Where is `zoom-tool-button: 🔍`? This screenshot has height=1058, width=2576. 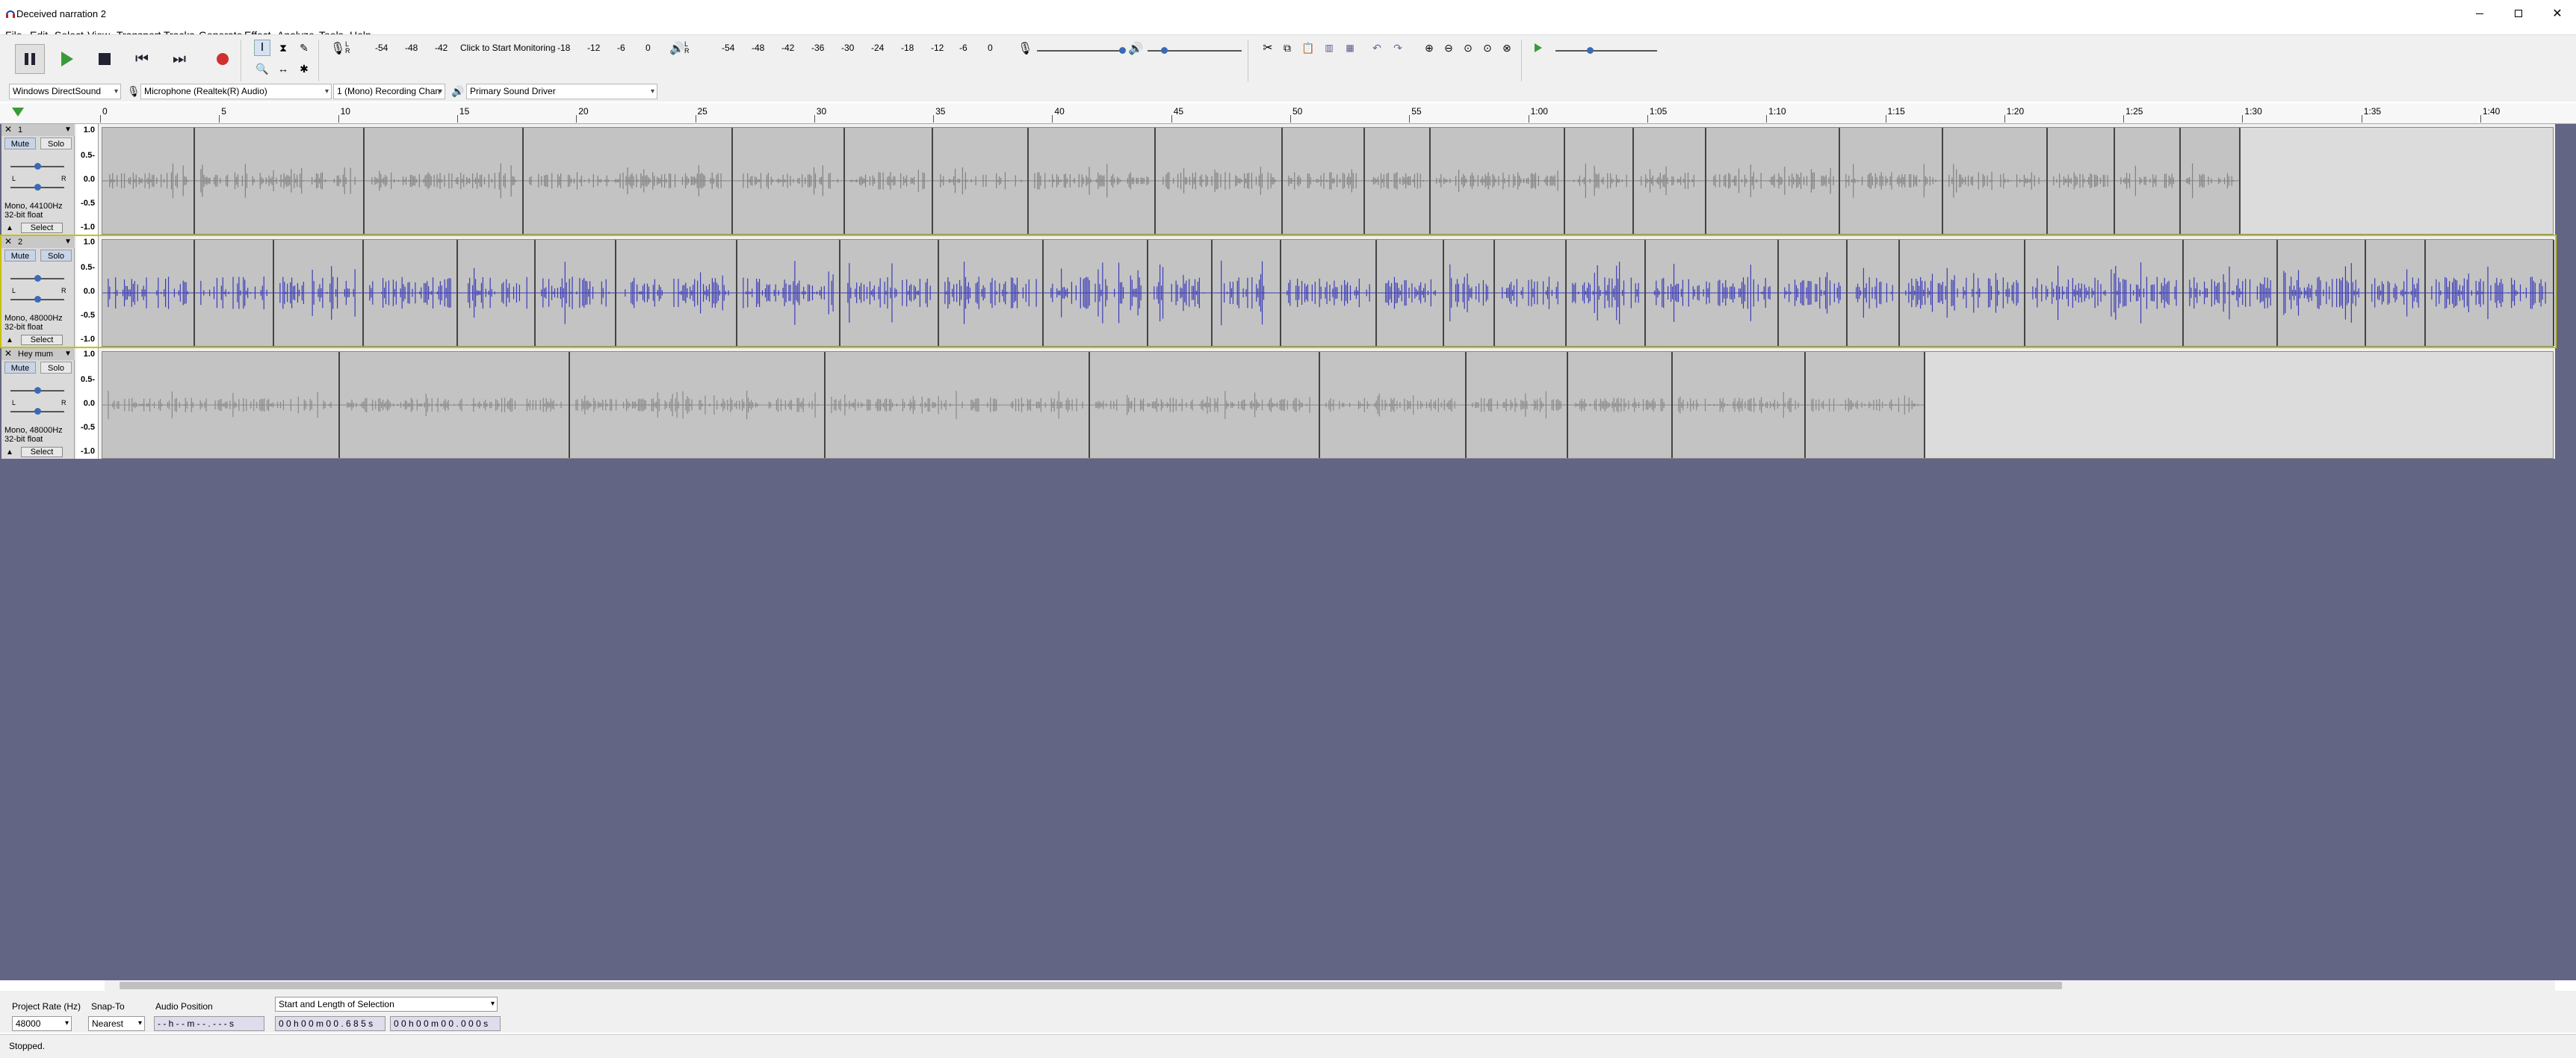 zoom-tool-button: 🔍 is located at coordinates (262, 69).